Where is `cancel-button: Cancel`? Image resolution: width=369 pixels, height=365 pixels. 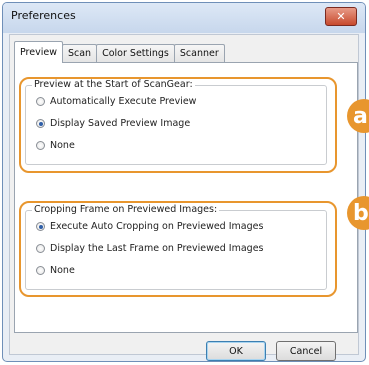
cancel-button: Cancel is located at coordinates (306, 351).